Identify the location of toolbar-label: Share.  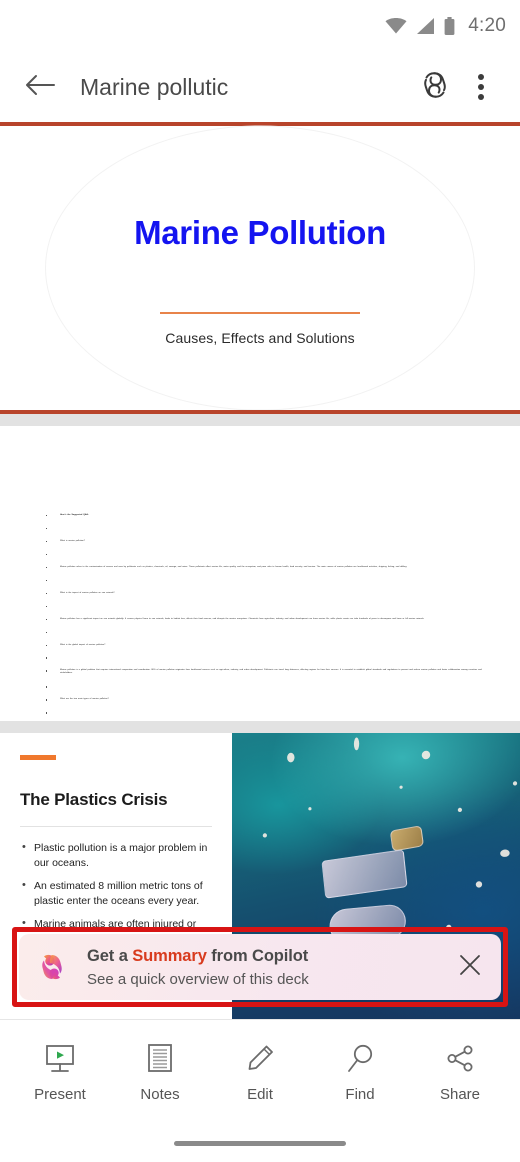
(460, 1094).